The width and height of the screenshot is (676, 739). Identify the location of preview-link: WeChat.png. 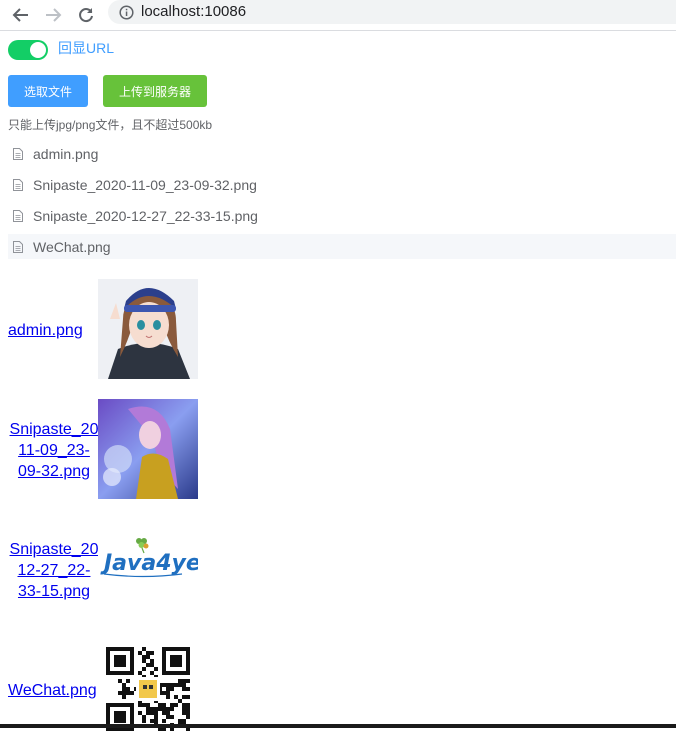
(53, 690).